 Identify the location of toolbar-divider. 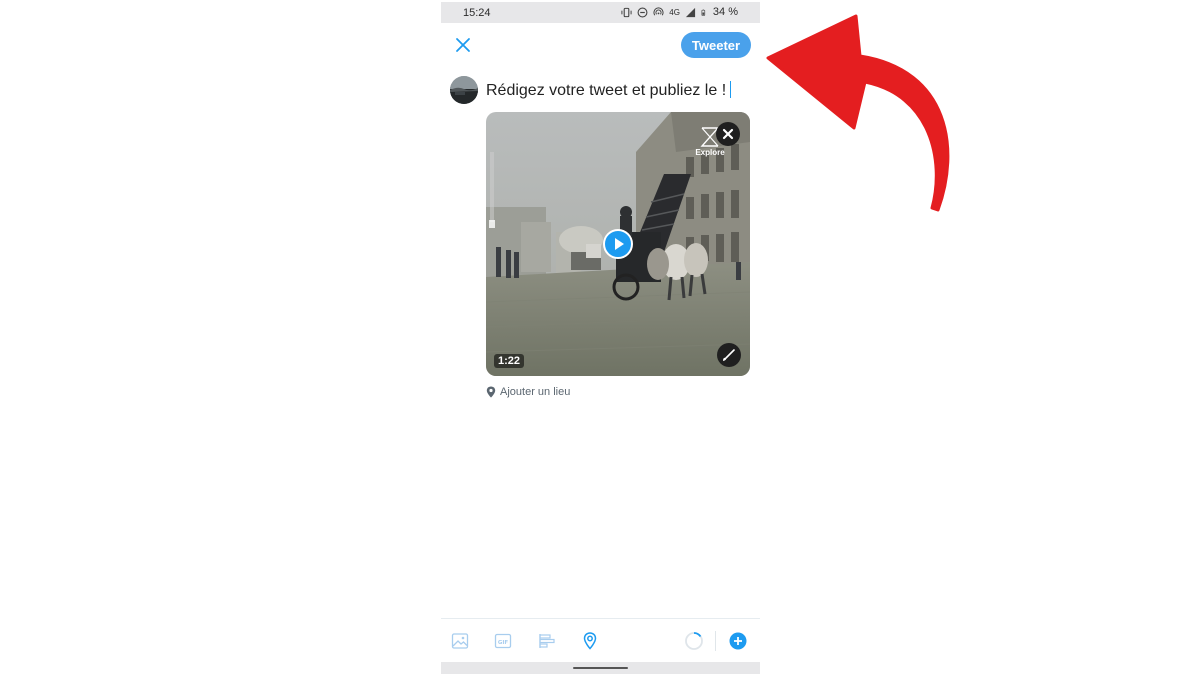
(715, 641).